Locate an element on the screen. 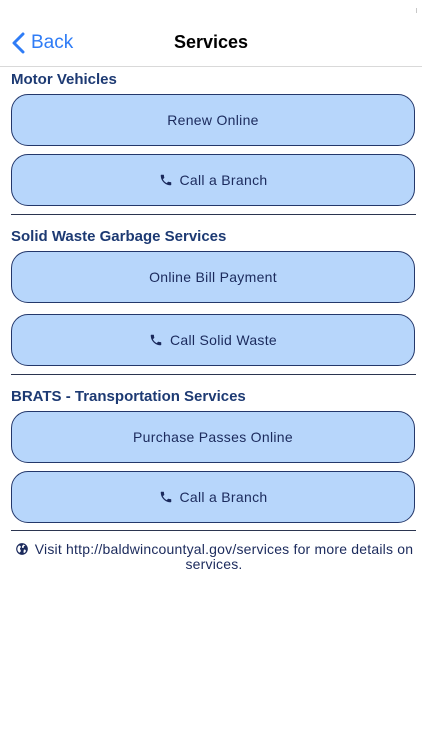  section-title-motor-vehicles: Motor Vehicles is located at coordinates (64, 79).